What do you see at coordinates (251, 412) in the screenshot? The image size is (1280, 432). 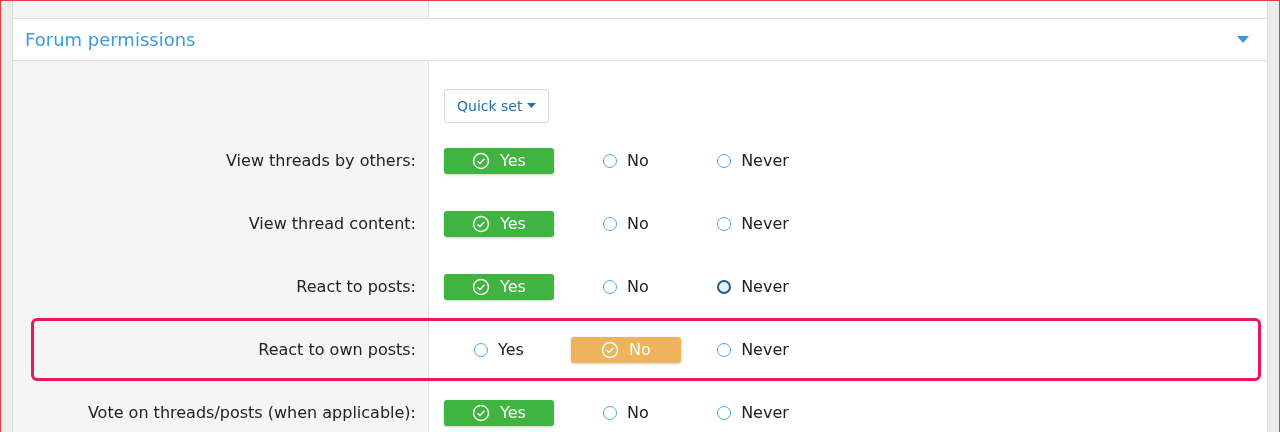 I see `permission-label: Vote on threads/posts (when applicable):` at bounding box center [251, 412].